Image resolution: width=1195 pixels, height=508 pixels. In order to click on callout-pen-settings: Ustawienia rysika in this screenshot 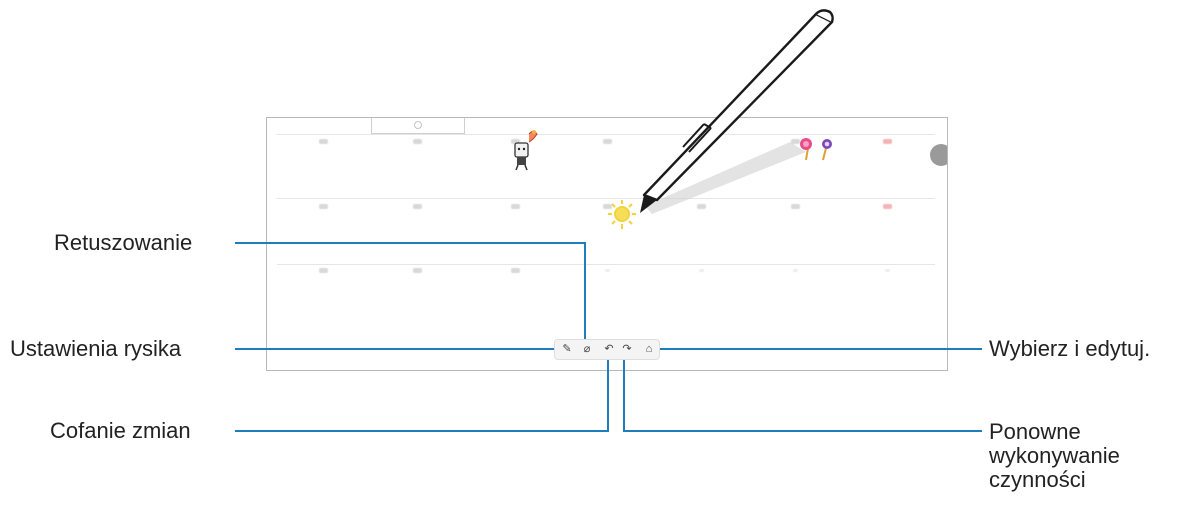, I will do `click(96, 348)`.